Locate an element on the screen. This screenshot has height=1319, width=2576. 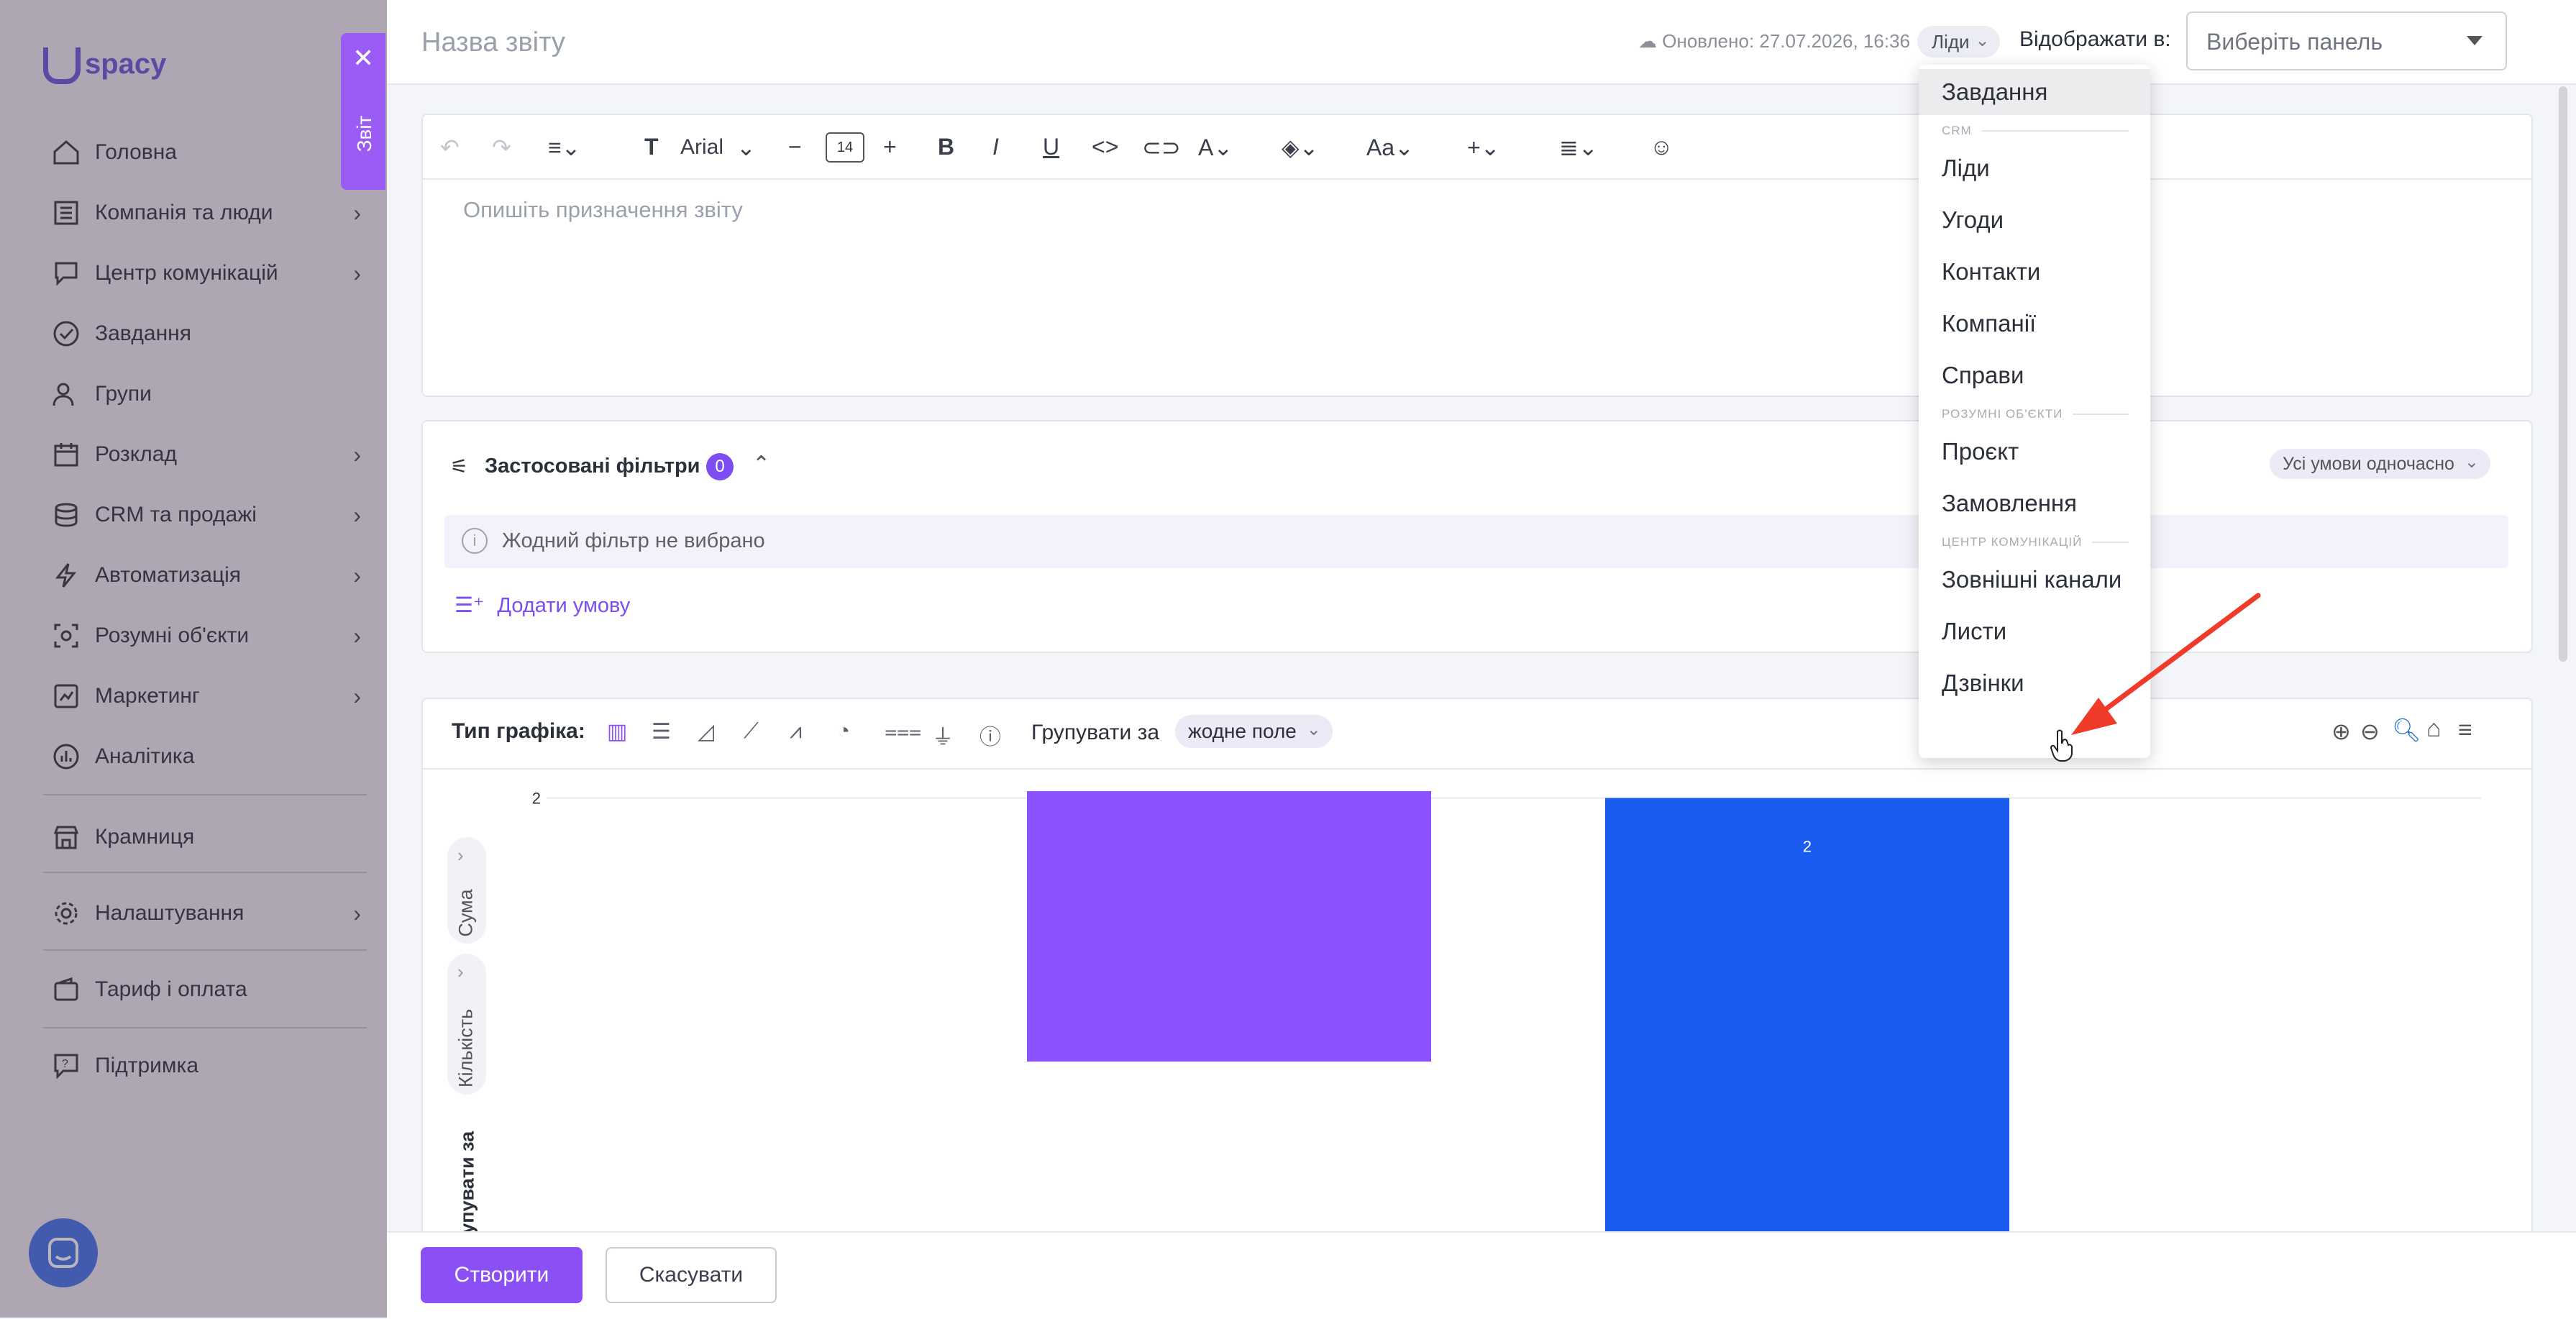
side-tab-sum-label: Сума is located at coordinates (466, 913).